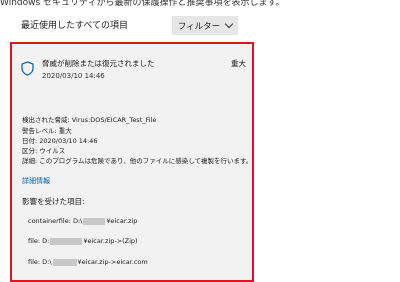 The width and height of the screenshot is (400, 282). I want to click on alert-level: 警告レベル: 重大, so click(47, 131).